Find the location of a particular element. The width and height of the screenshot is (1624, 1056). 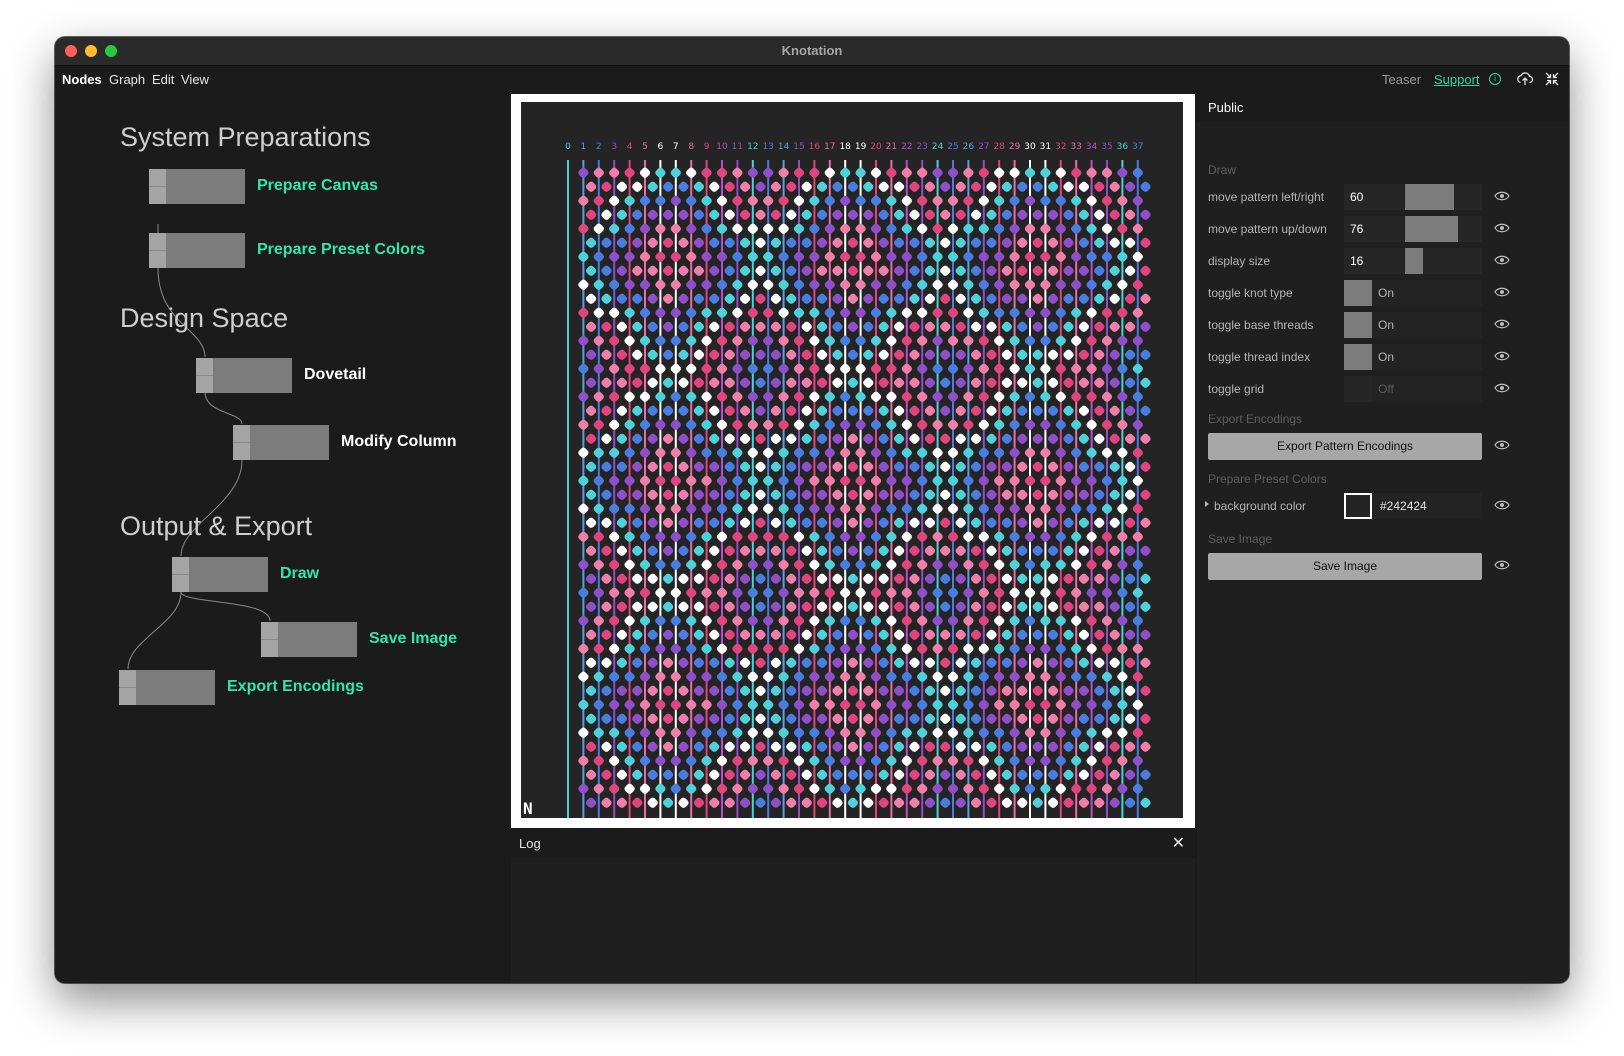

cloud-upload-icon is located at coordinates (1525, 79).